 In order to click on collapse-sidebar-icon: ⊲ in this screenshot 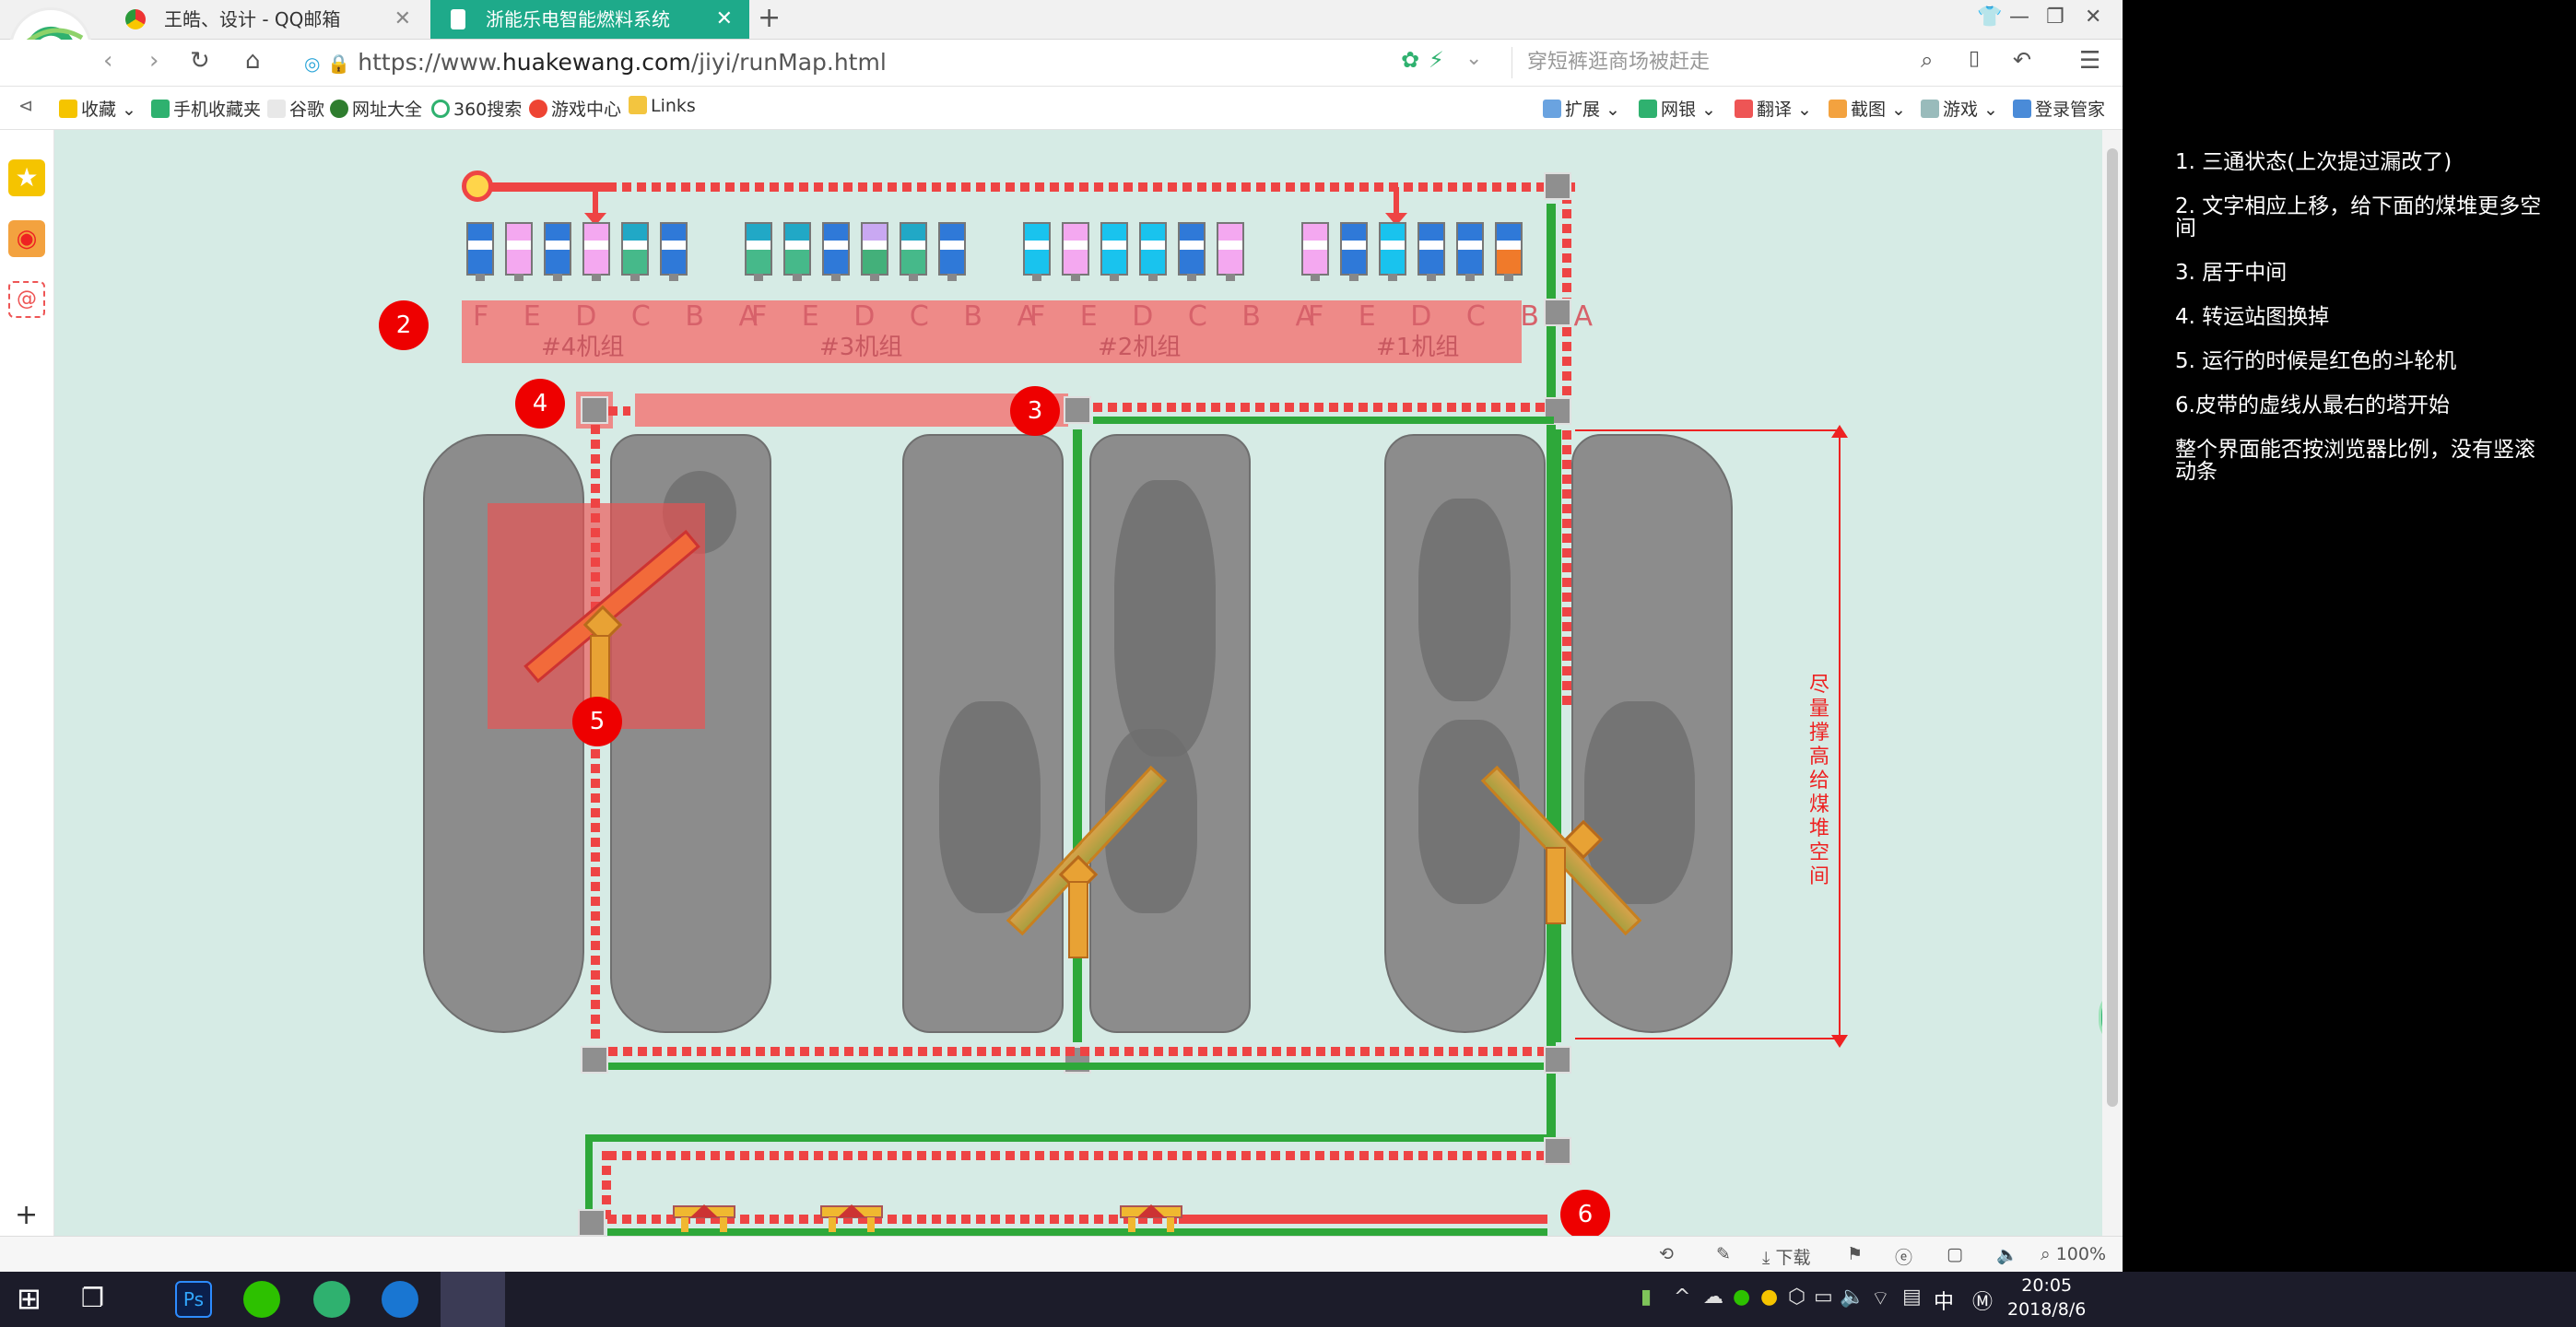, I will do `click(25, 106)`.